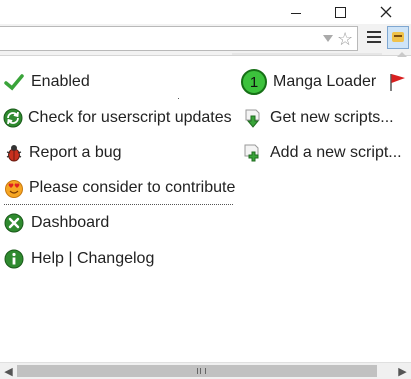  I want to click on menu-item-label: Dashboard, so click(70, 222).